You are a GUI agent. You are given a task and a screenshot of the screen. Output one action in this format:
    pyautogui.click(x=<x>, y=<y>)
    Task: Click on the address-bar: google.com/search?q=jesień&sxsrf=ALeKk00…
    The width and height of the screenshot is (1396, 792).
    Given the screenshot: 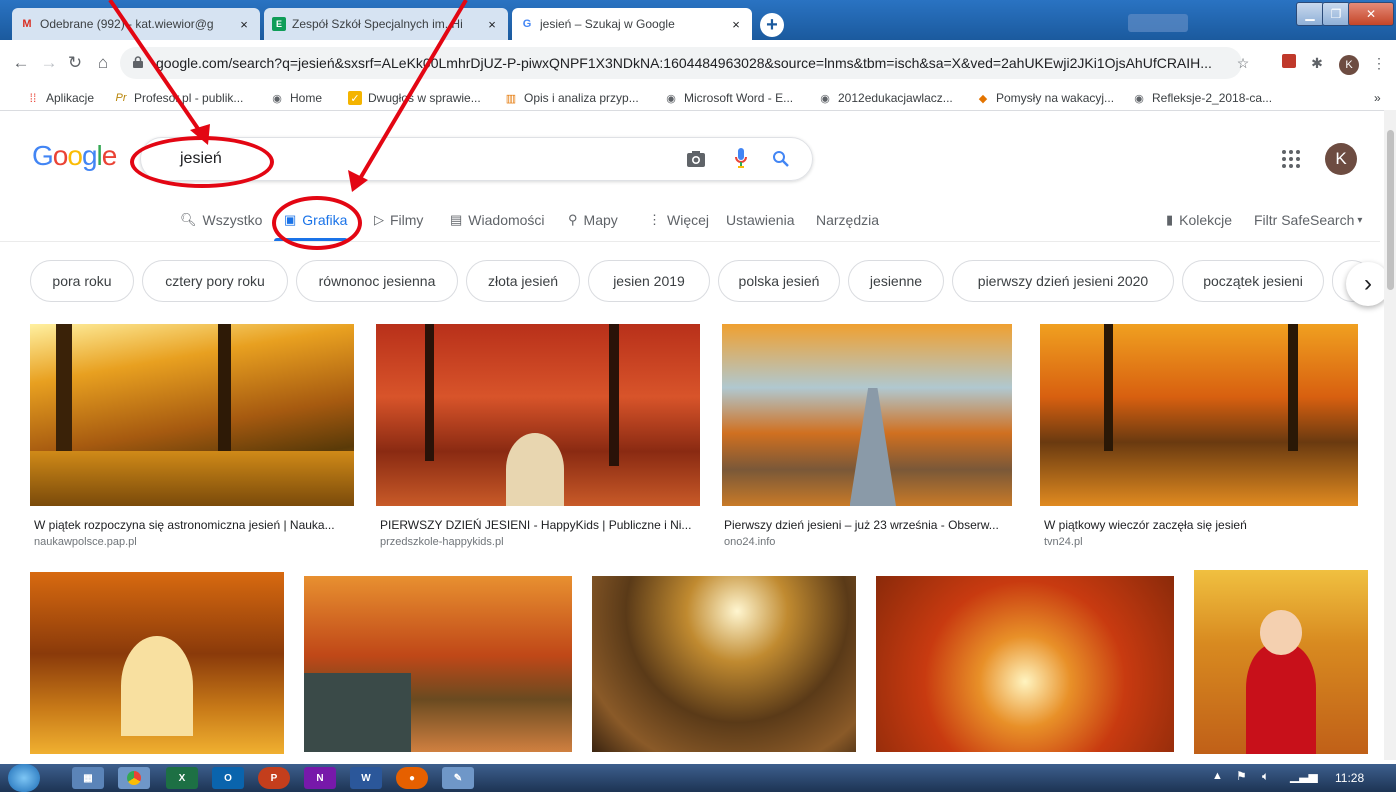 What is the action you would take?
    pyautogui.click(x=681, y=63)
    